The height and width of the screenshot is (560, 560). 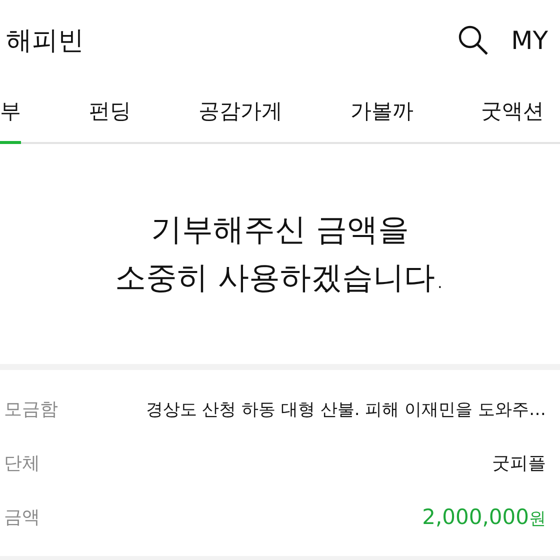 What do you see at coordinates (22, 463) in the screenshot?
I see `detail-label: 단체` at bounding box center [22, 463].